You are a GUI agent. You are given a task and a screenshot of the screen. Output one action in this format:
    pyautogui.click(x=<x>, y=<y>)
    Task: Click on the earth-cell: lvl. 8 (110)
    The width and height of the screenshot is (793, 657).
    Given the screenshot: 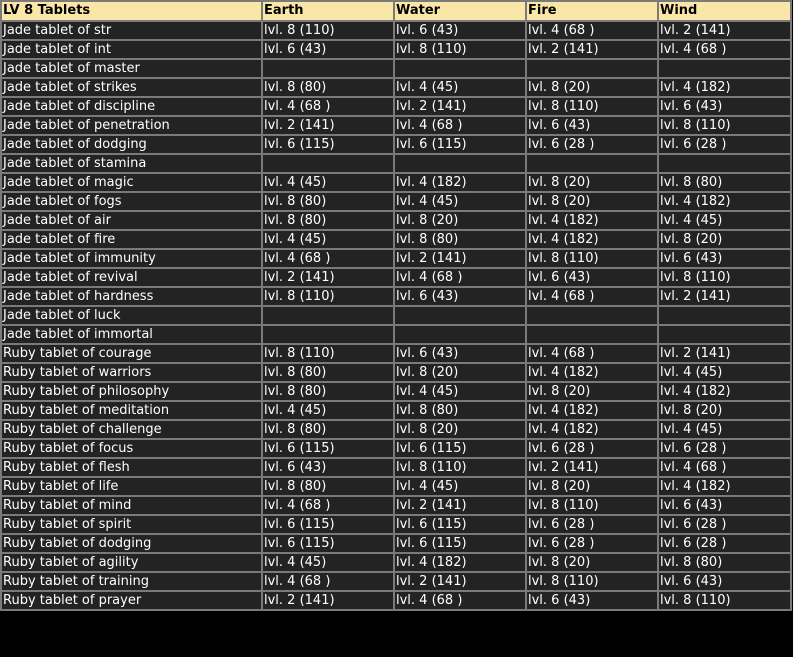 What is the action you would take?
    pyautogui.click(x=328, y=296)
    